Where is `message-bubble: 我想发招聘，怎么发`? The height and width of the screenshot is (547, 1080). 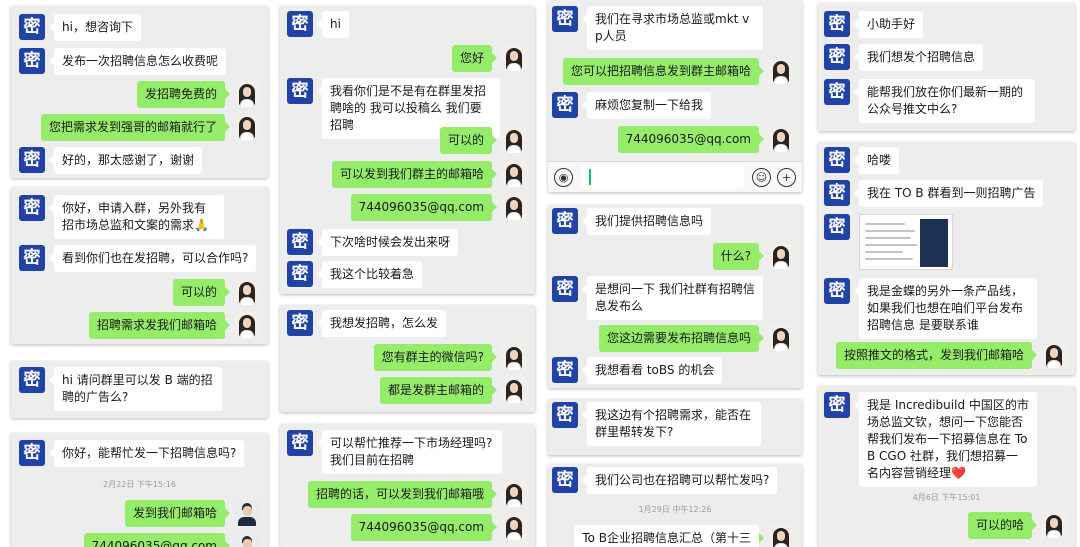 message-bubble: 我想发招聘，怎么发 is located at coordinates (381, 323).